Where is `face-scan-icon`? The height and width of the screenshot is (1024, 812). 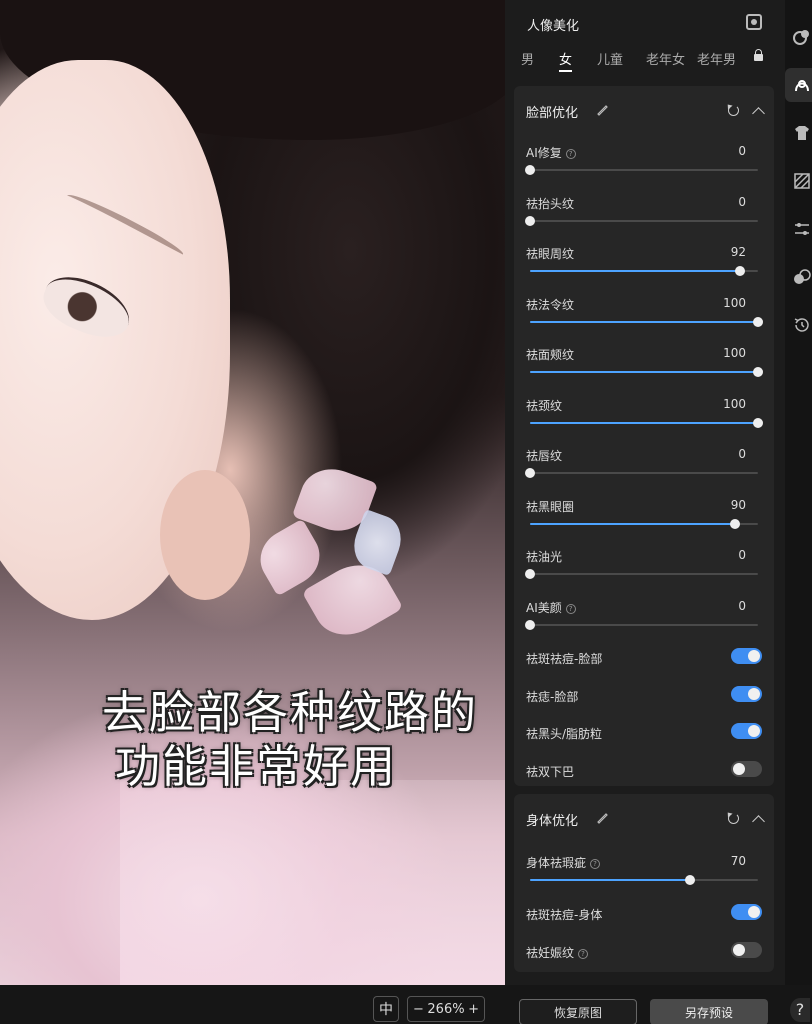
face-scan-icon is located at coordinates (754, 22).